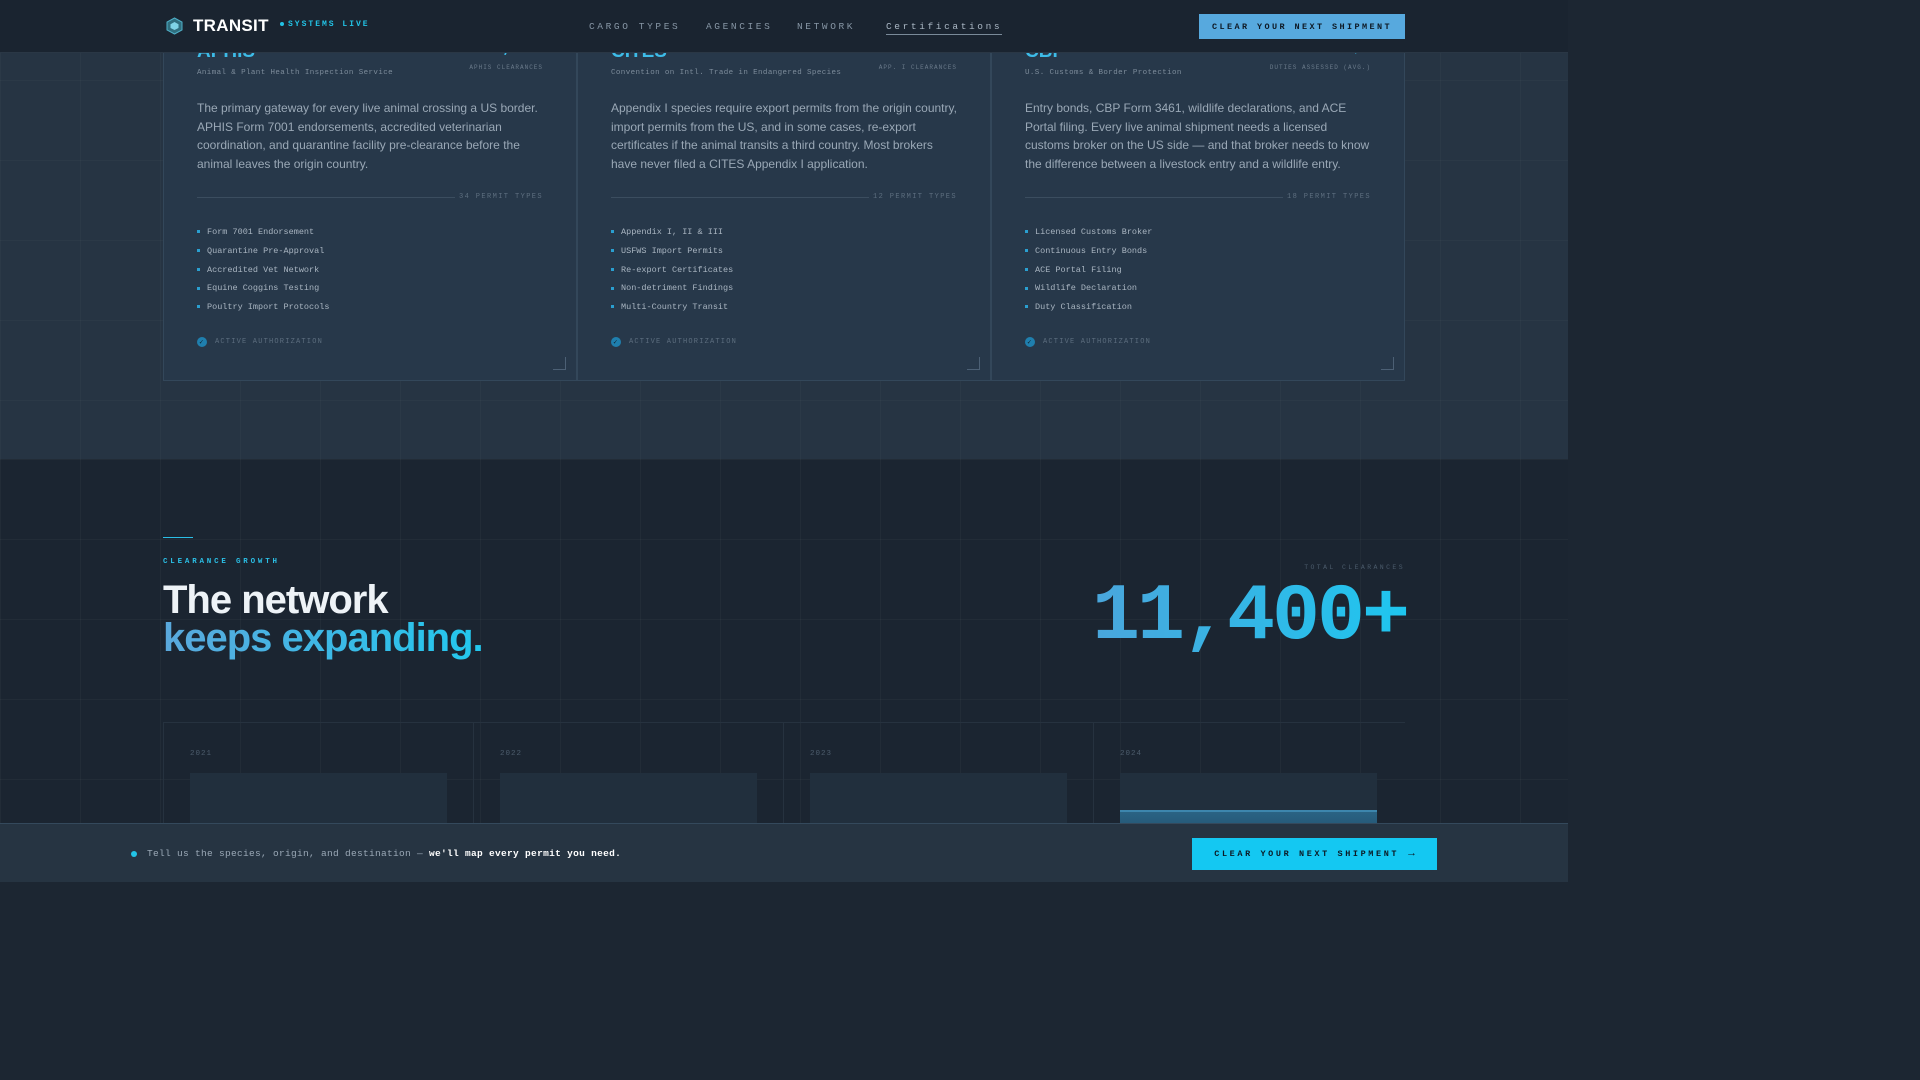  Describe the element at coordinates (1250, 617) in the screenshot. I see `total-clearances-value: 11,400+` at that location.